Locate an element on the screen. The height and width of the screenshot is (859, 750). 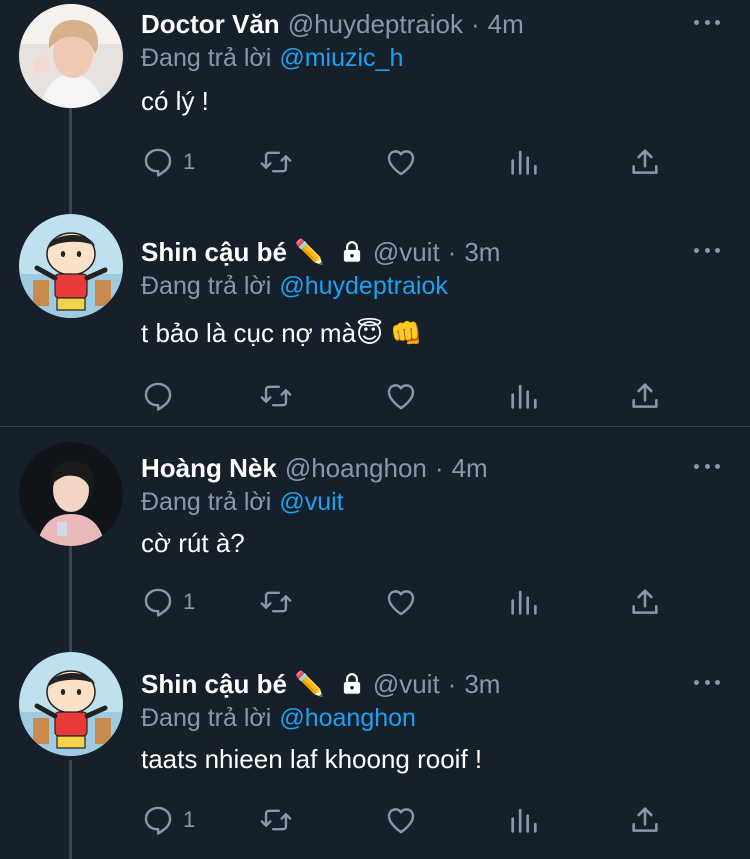
mention-link: @miuzic_h is located at coordinates (341, 58).